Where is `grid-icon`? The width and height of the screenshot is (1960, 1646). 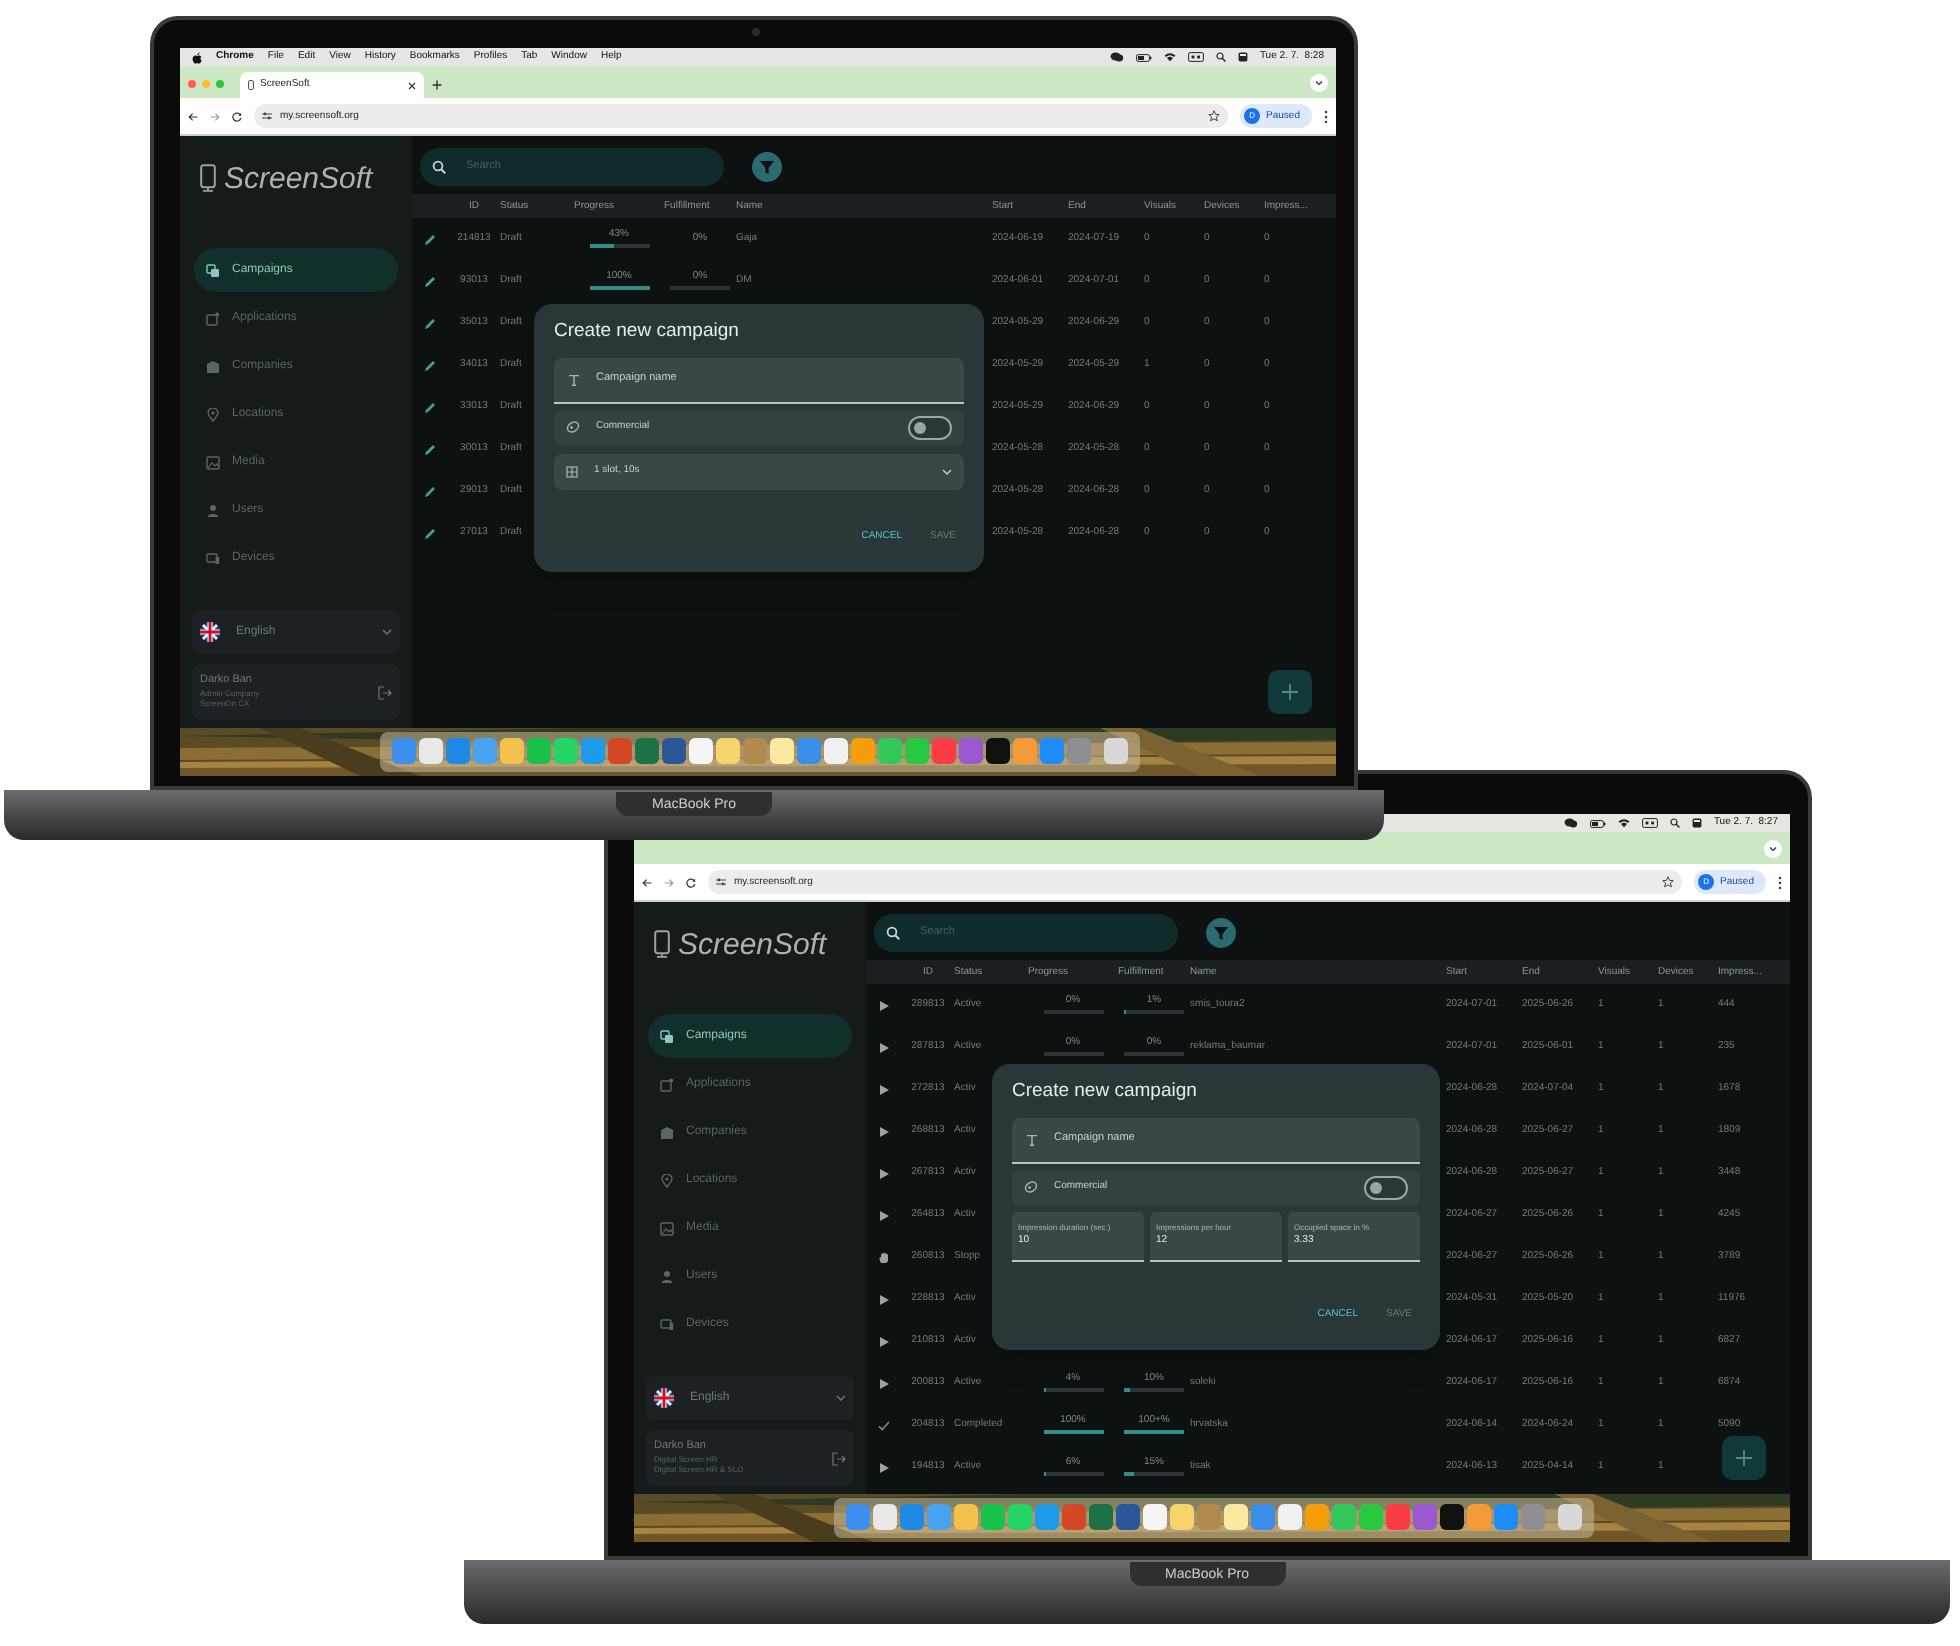 grid-icon is located at coordinates (572, 471).